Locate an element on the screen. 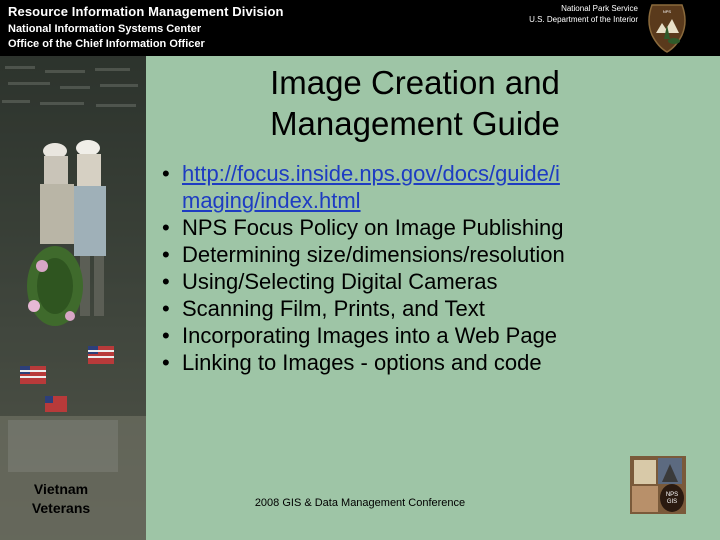 The image size is (720, 540). title-line2: Management Guide is located at coordinates (415, 123).